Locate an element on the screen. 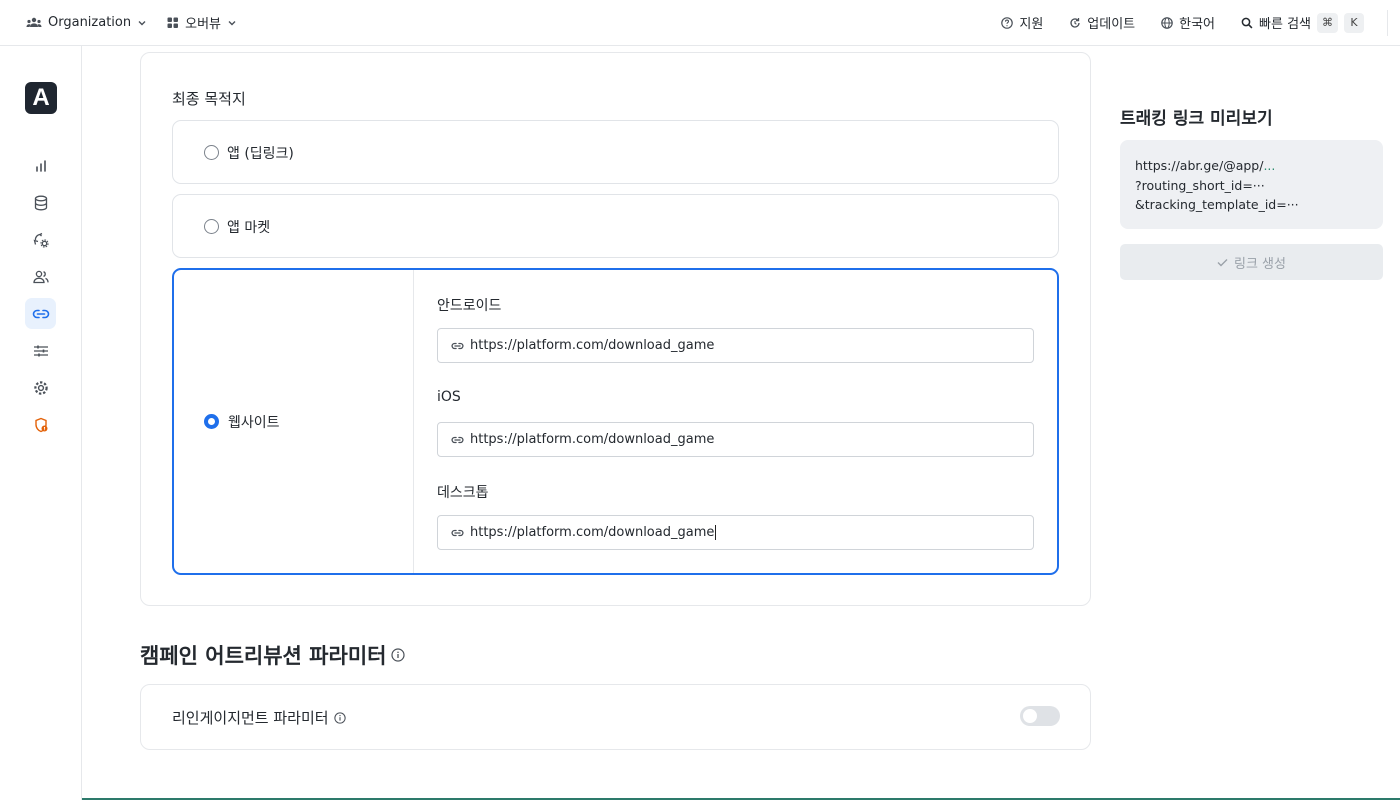  overview-label: 오버뷰 is located at coordinates (203, 24).